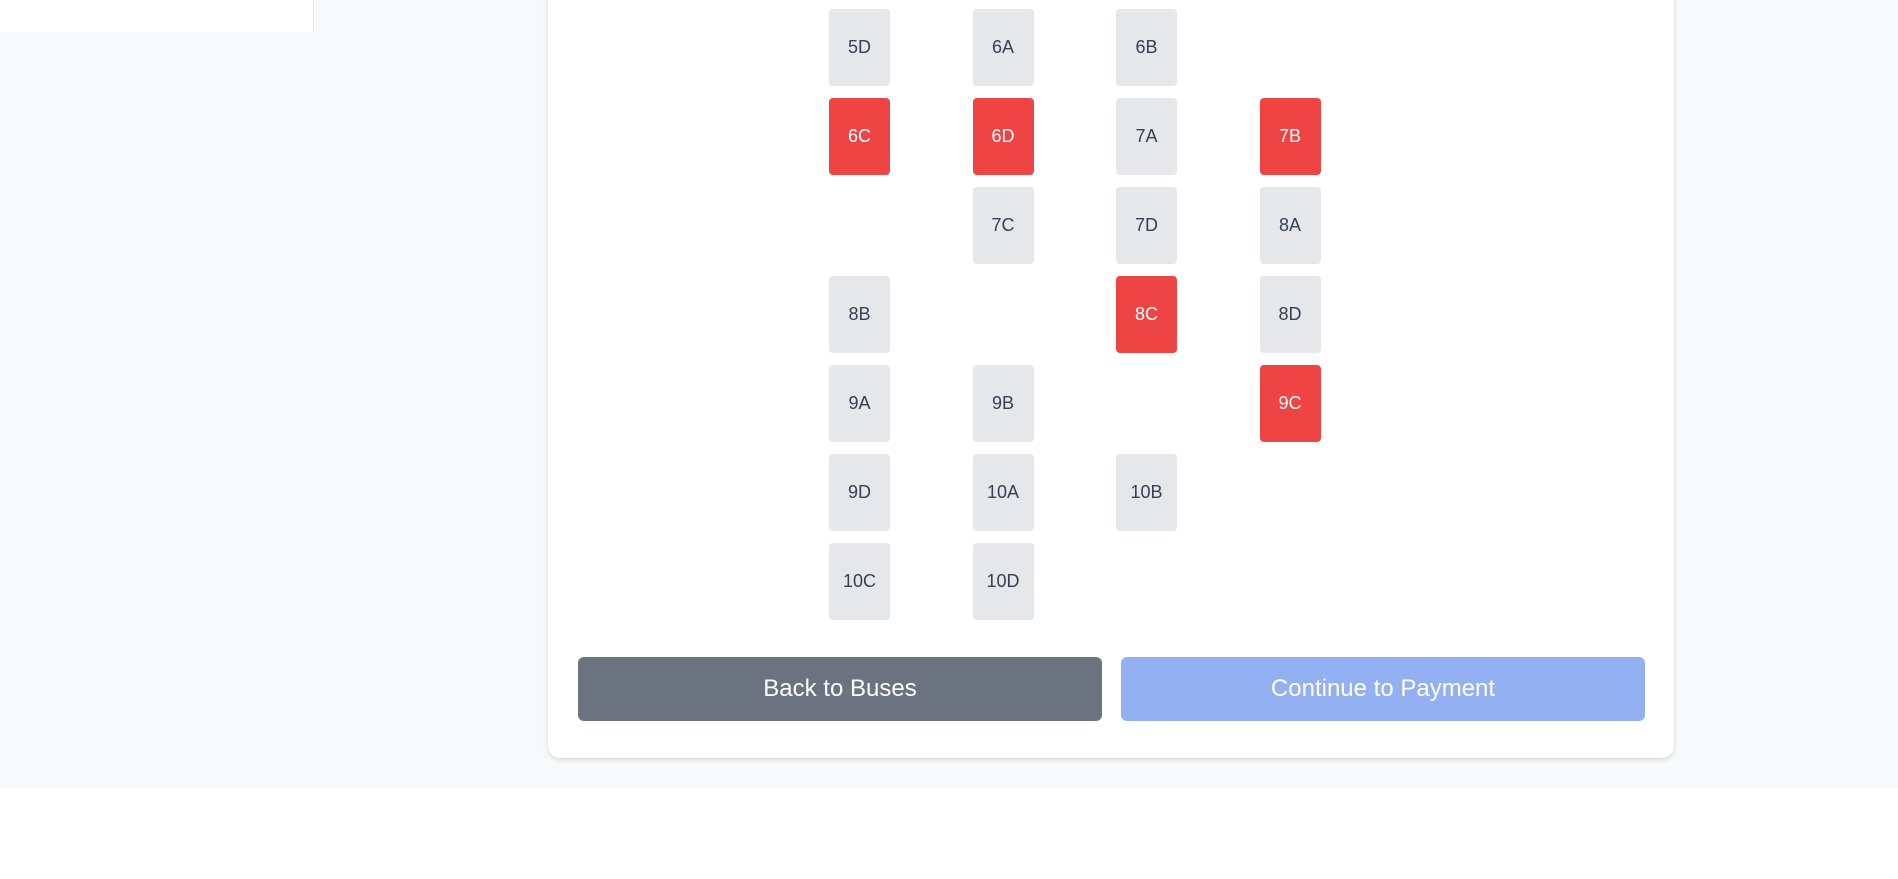  What do you see at coordinates (1383, 689) in the screenshot?
I see `continue-to-payment-button: Continue to Payment` at bounding box center [1383, 689].